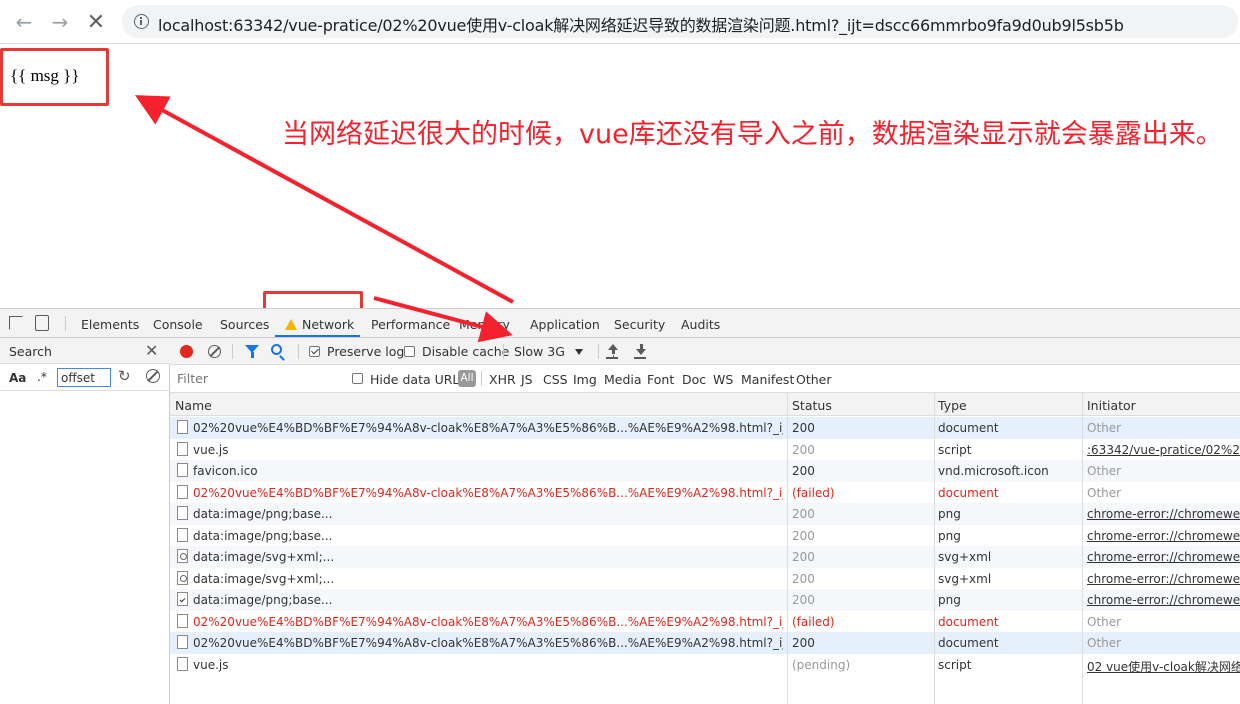  Describe the element at coordinates (585, 379) in the screenshot. I see `filter-img: Img` at that location.